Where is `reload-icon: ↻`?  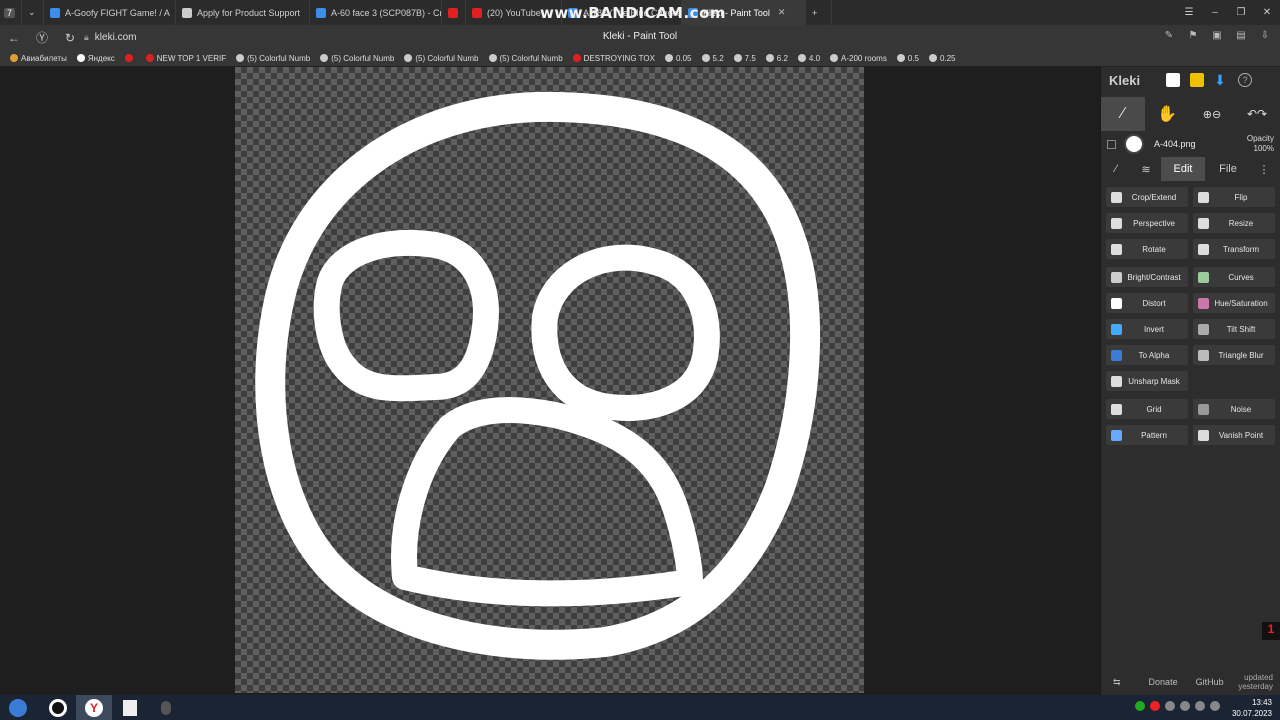 reload-icon: ↻ is located at coordinates (70, 38).